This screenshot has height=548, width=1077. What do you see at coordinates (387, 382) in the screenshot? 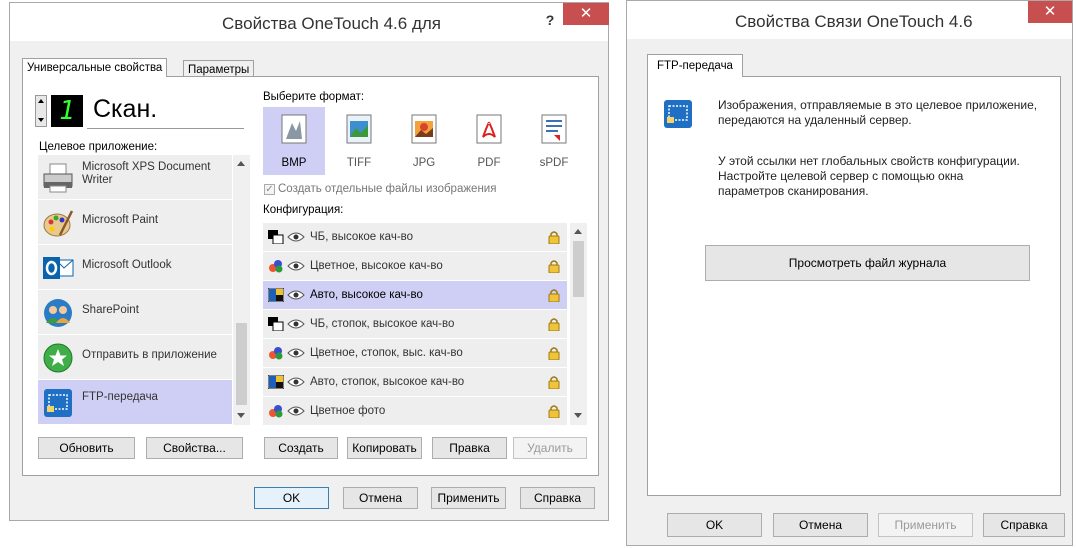
I see `config-row-label: Авто, стопок, высокое кач-во` at bounding box center [387, 382].